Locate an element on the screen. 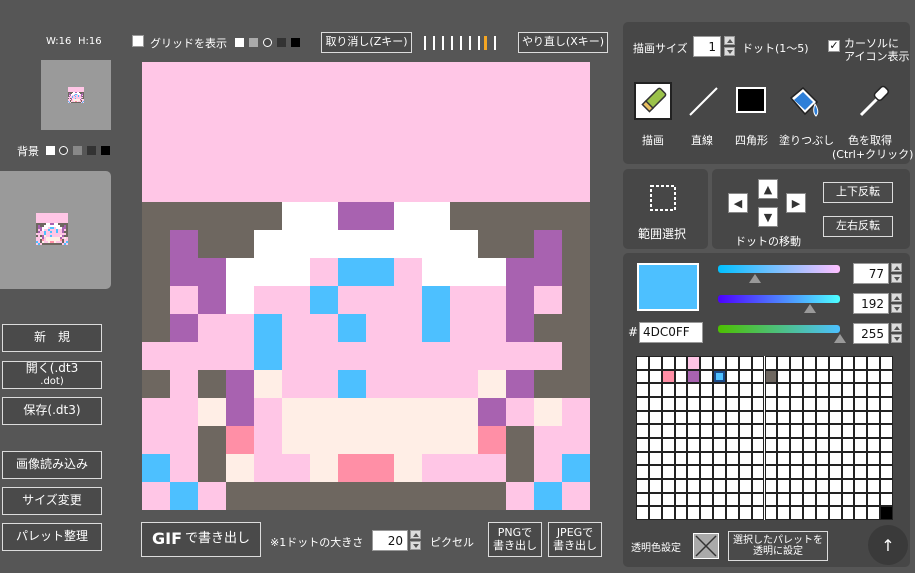 The image size is (915, 573). dot-size-down is located at coordinates (415, 545).